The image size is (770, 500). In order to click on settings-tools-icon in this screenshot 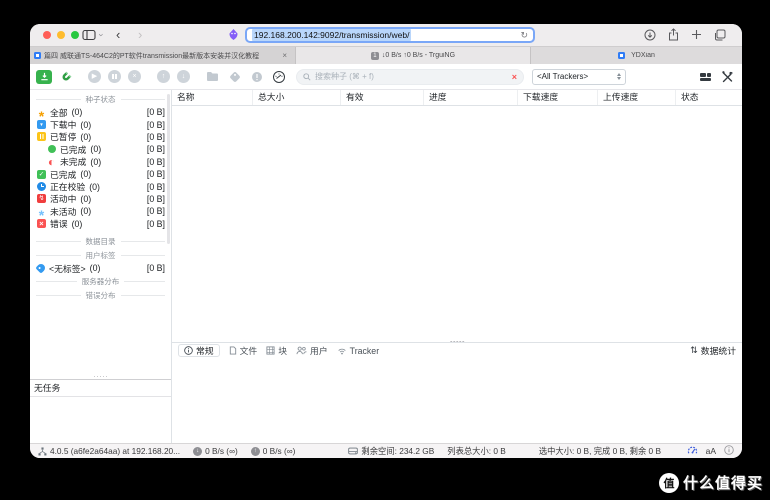, I will do `click(727, 76)`.